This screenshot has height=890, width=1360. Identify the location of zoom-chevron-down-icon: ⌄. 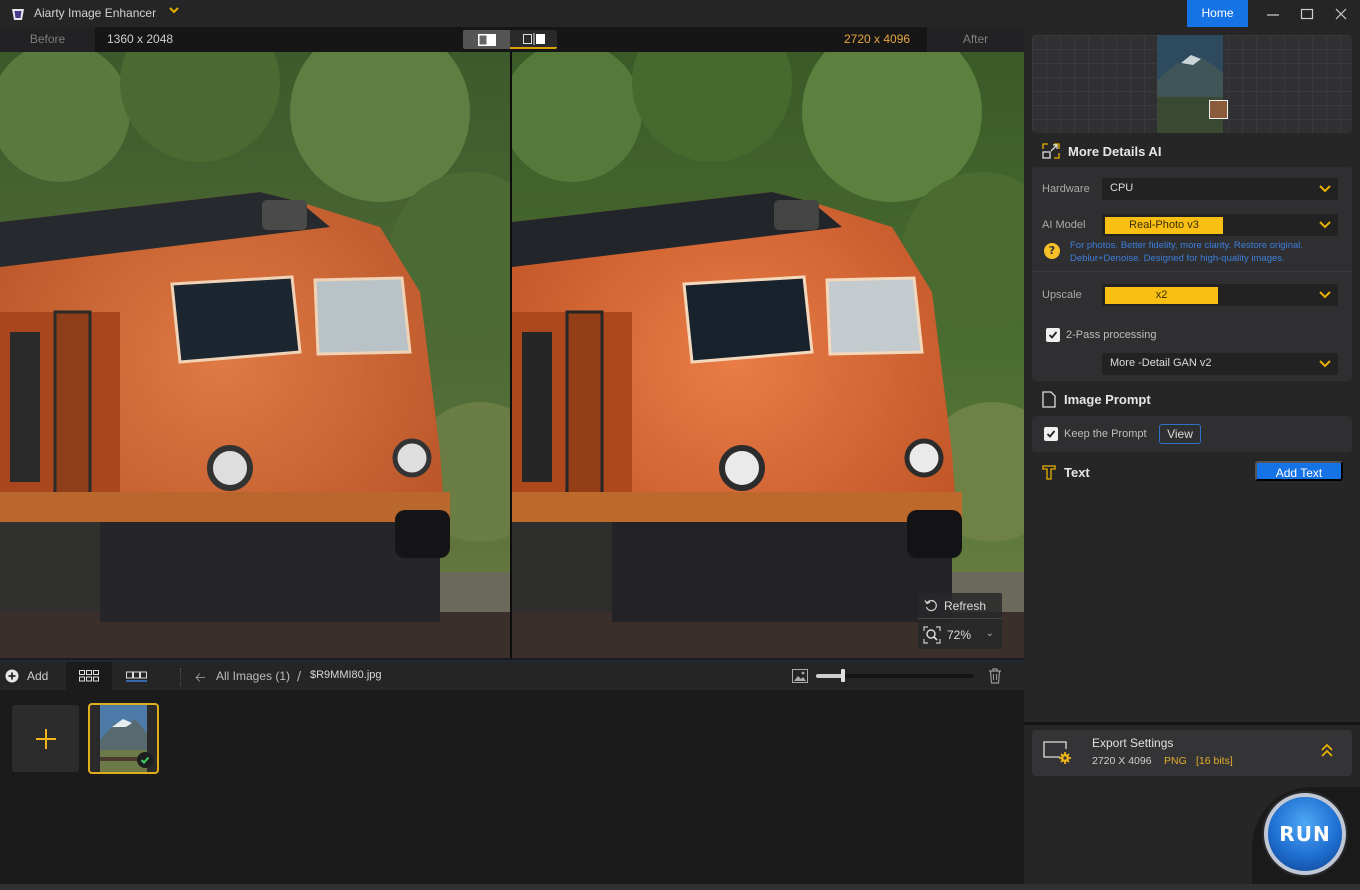
(989, 633).